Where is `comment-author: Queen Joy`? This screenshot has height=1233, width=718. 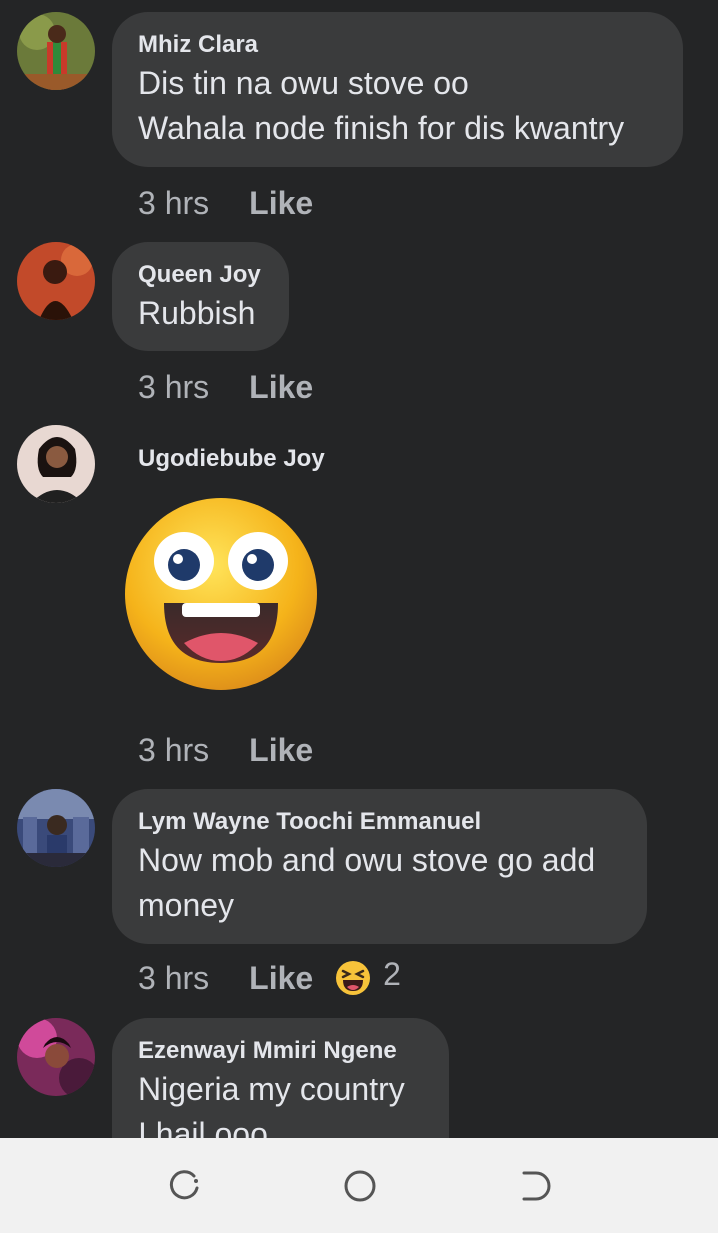 comment-author: Queen Joy is located at coordinates (200, 275).